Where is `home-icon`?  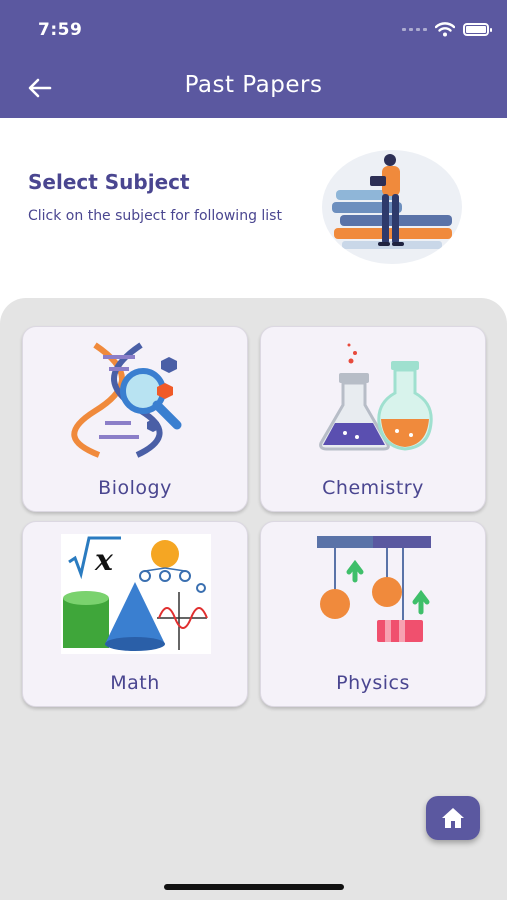 home-icon is located at coordinates (453, 818).